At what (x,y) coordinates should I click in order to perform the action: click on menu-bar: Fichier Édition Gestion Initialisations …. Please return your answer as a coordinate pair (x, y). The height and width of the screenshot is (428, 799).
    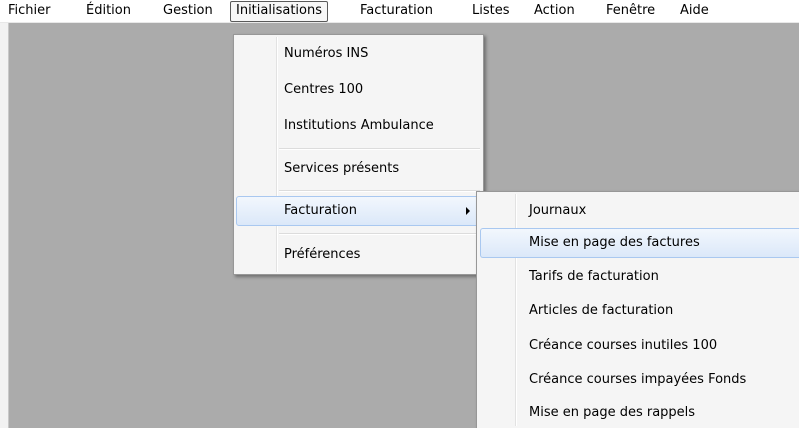
    Looking at the image, I should click on (399, 11).